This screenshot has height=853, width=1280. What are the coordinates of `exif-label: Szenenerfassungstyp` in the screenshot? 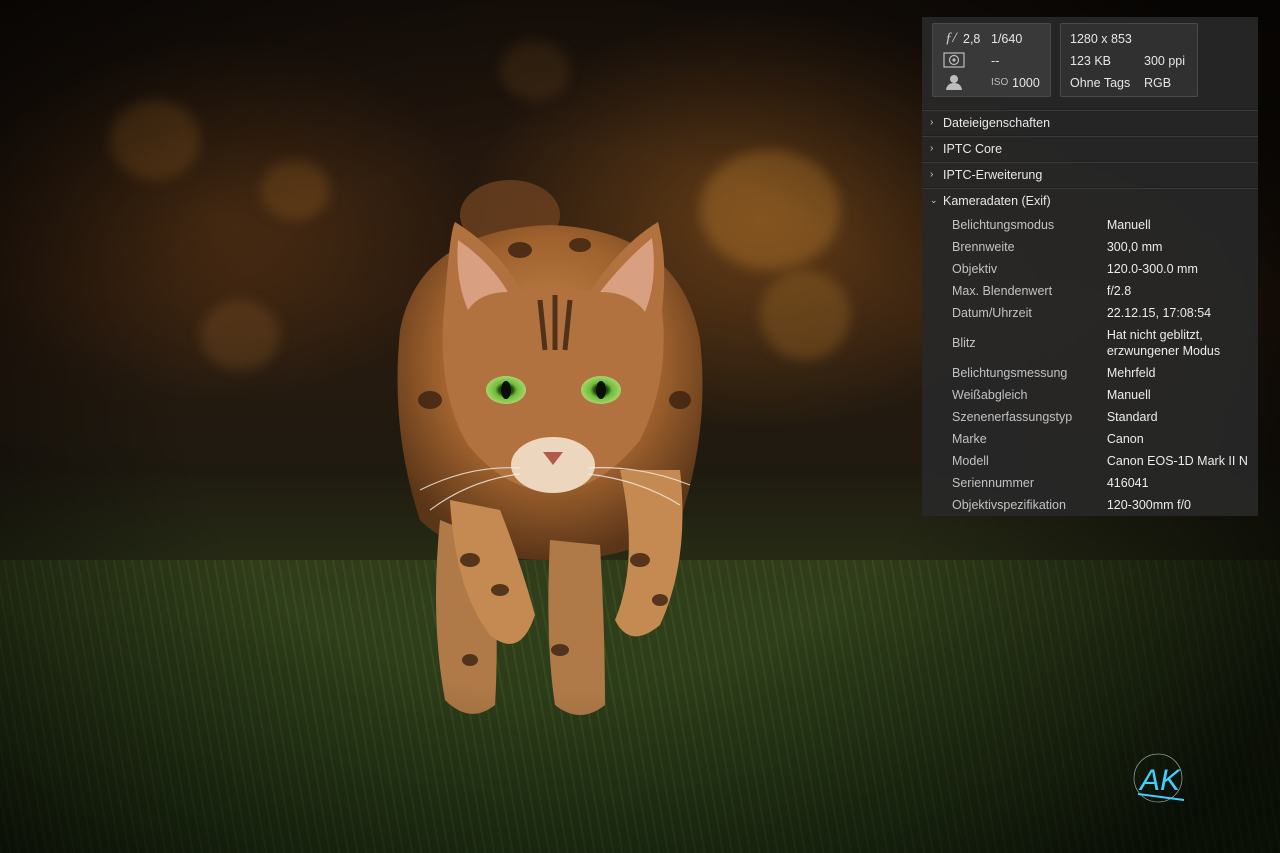 It's located at (1012, 417).